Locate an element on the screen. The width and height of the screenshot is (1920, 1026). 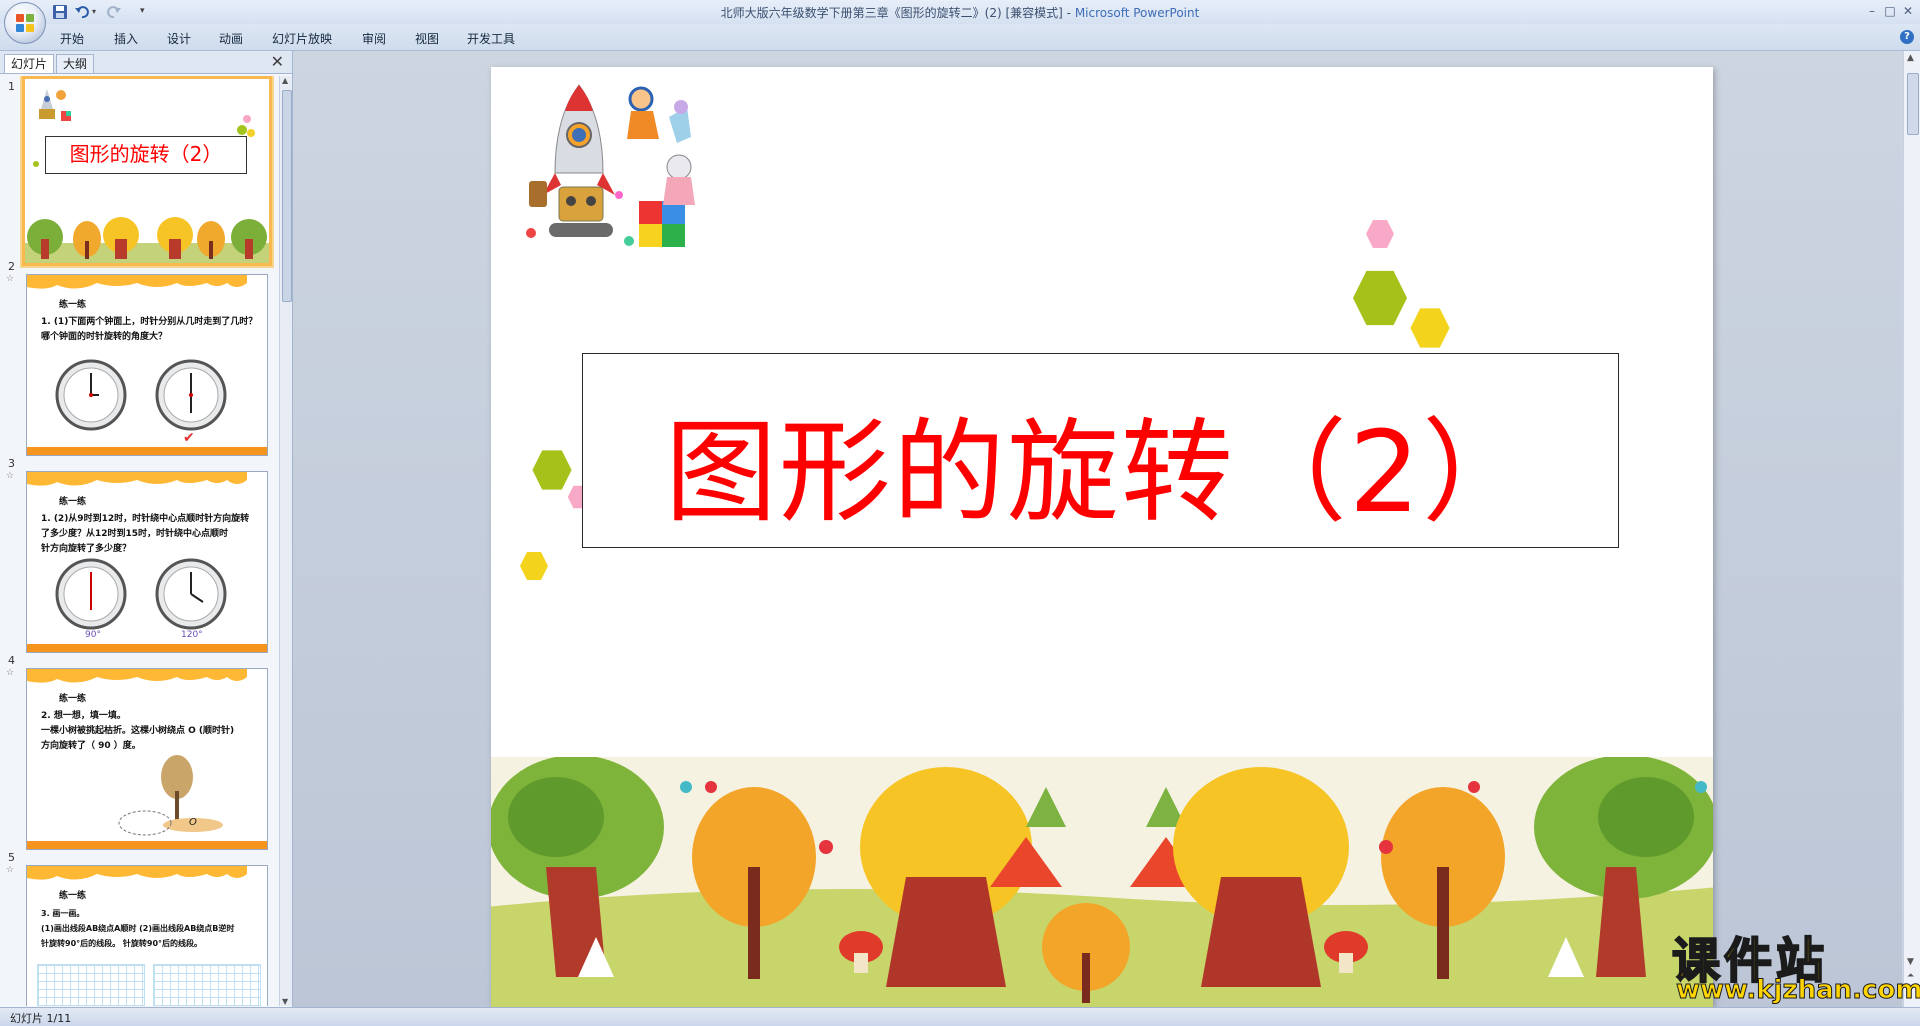
ribbon-tabs: 开始 插入 设计 动画 幻灯片放映 审阅 视图 开发工具 ? is located at coordinates (960, 37).